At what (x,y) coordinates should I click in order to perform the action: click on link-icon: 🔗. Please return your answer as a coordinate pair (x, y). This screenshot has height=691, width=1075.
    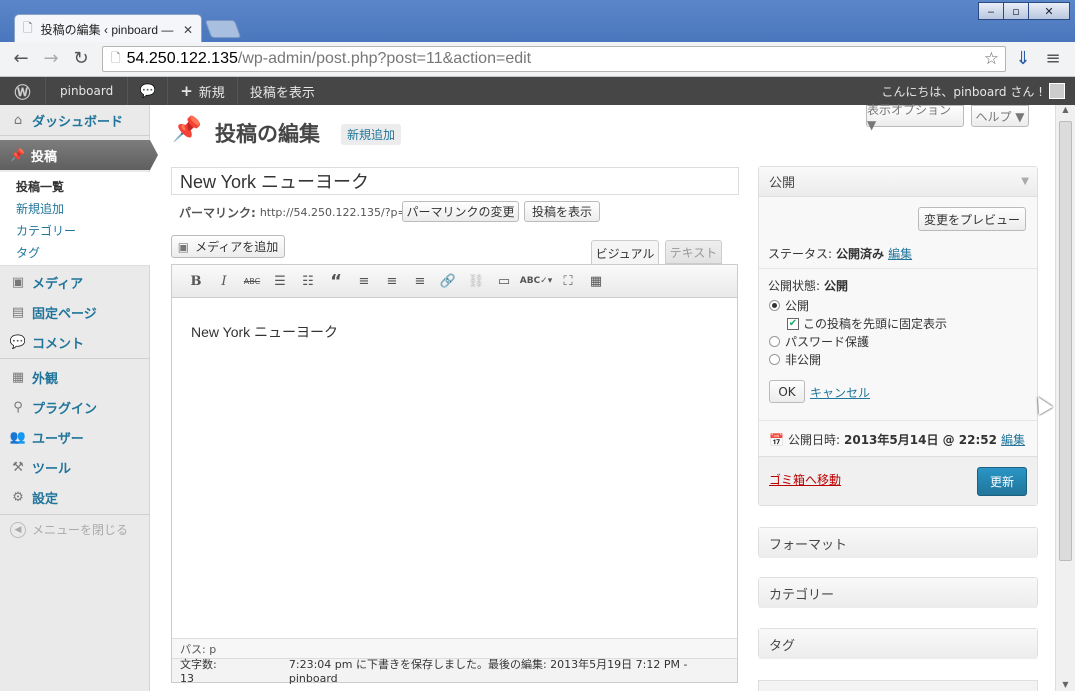
    Looking at the image, I should click on (448, 281).